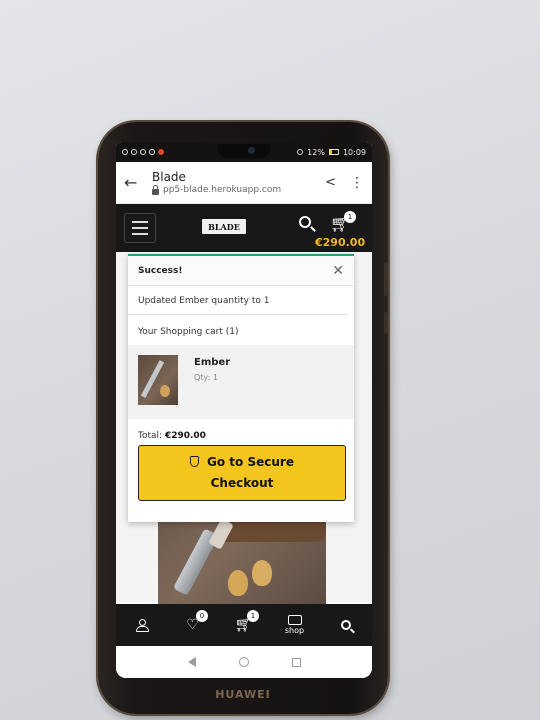 The height and width of the screenshot is (720, 540). I want to click on cart-item: Ember Qty: 1, so click(241, 382).